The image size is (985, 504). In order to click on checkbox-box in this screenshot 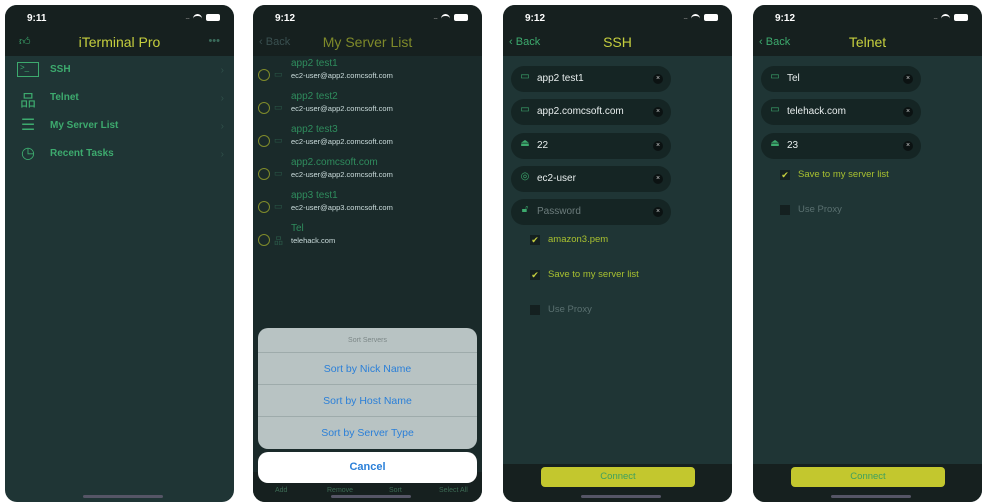, I will do `click(785, 210)`.